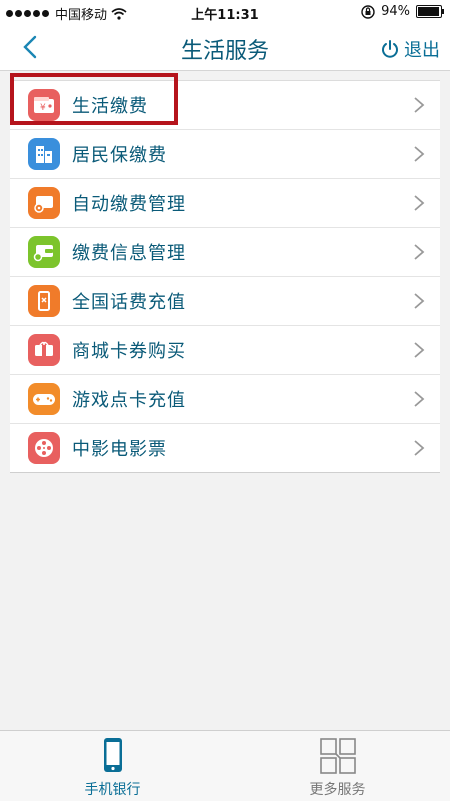 Image resolution: width=450 pixels, height=801 pixels. I want to click on bottom-tab-bar: 手机银行 更多服务, so click(225, 765).